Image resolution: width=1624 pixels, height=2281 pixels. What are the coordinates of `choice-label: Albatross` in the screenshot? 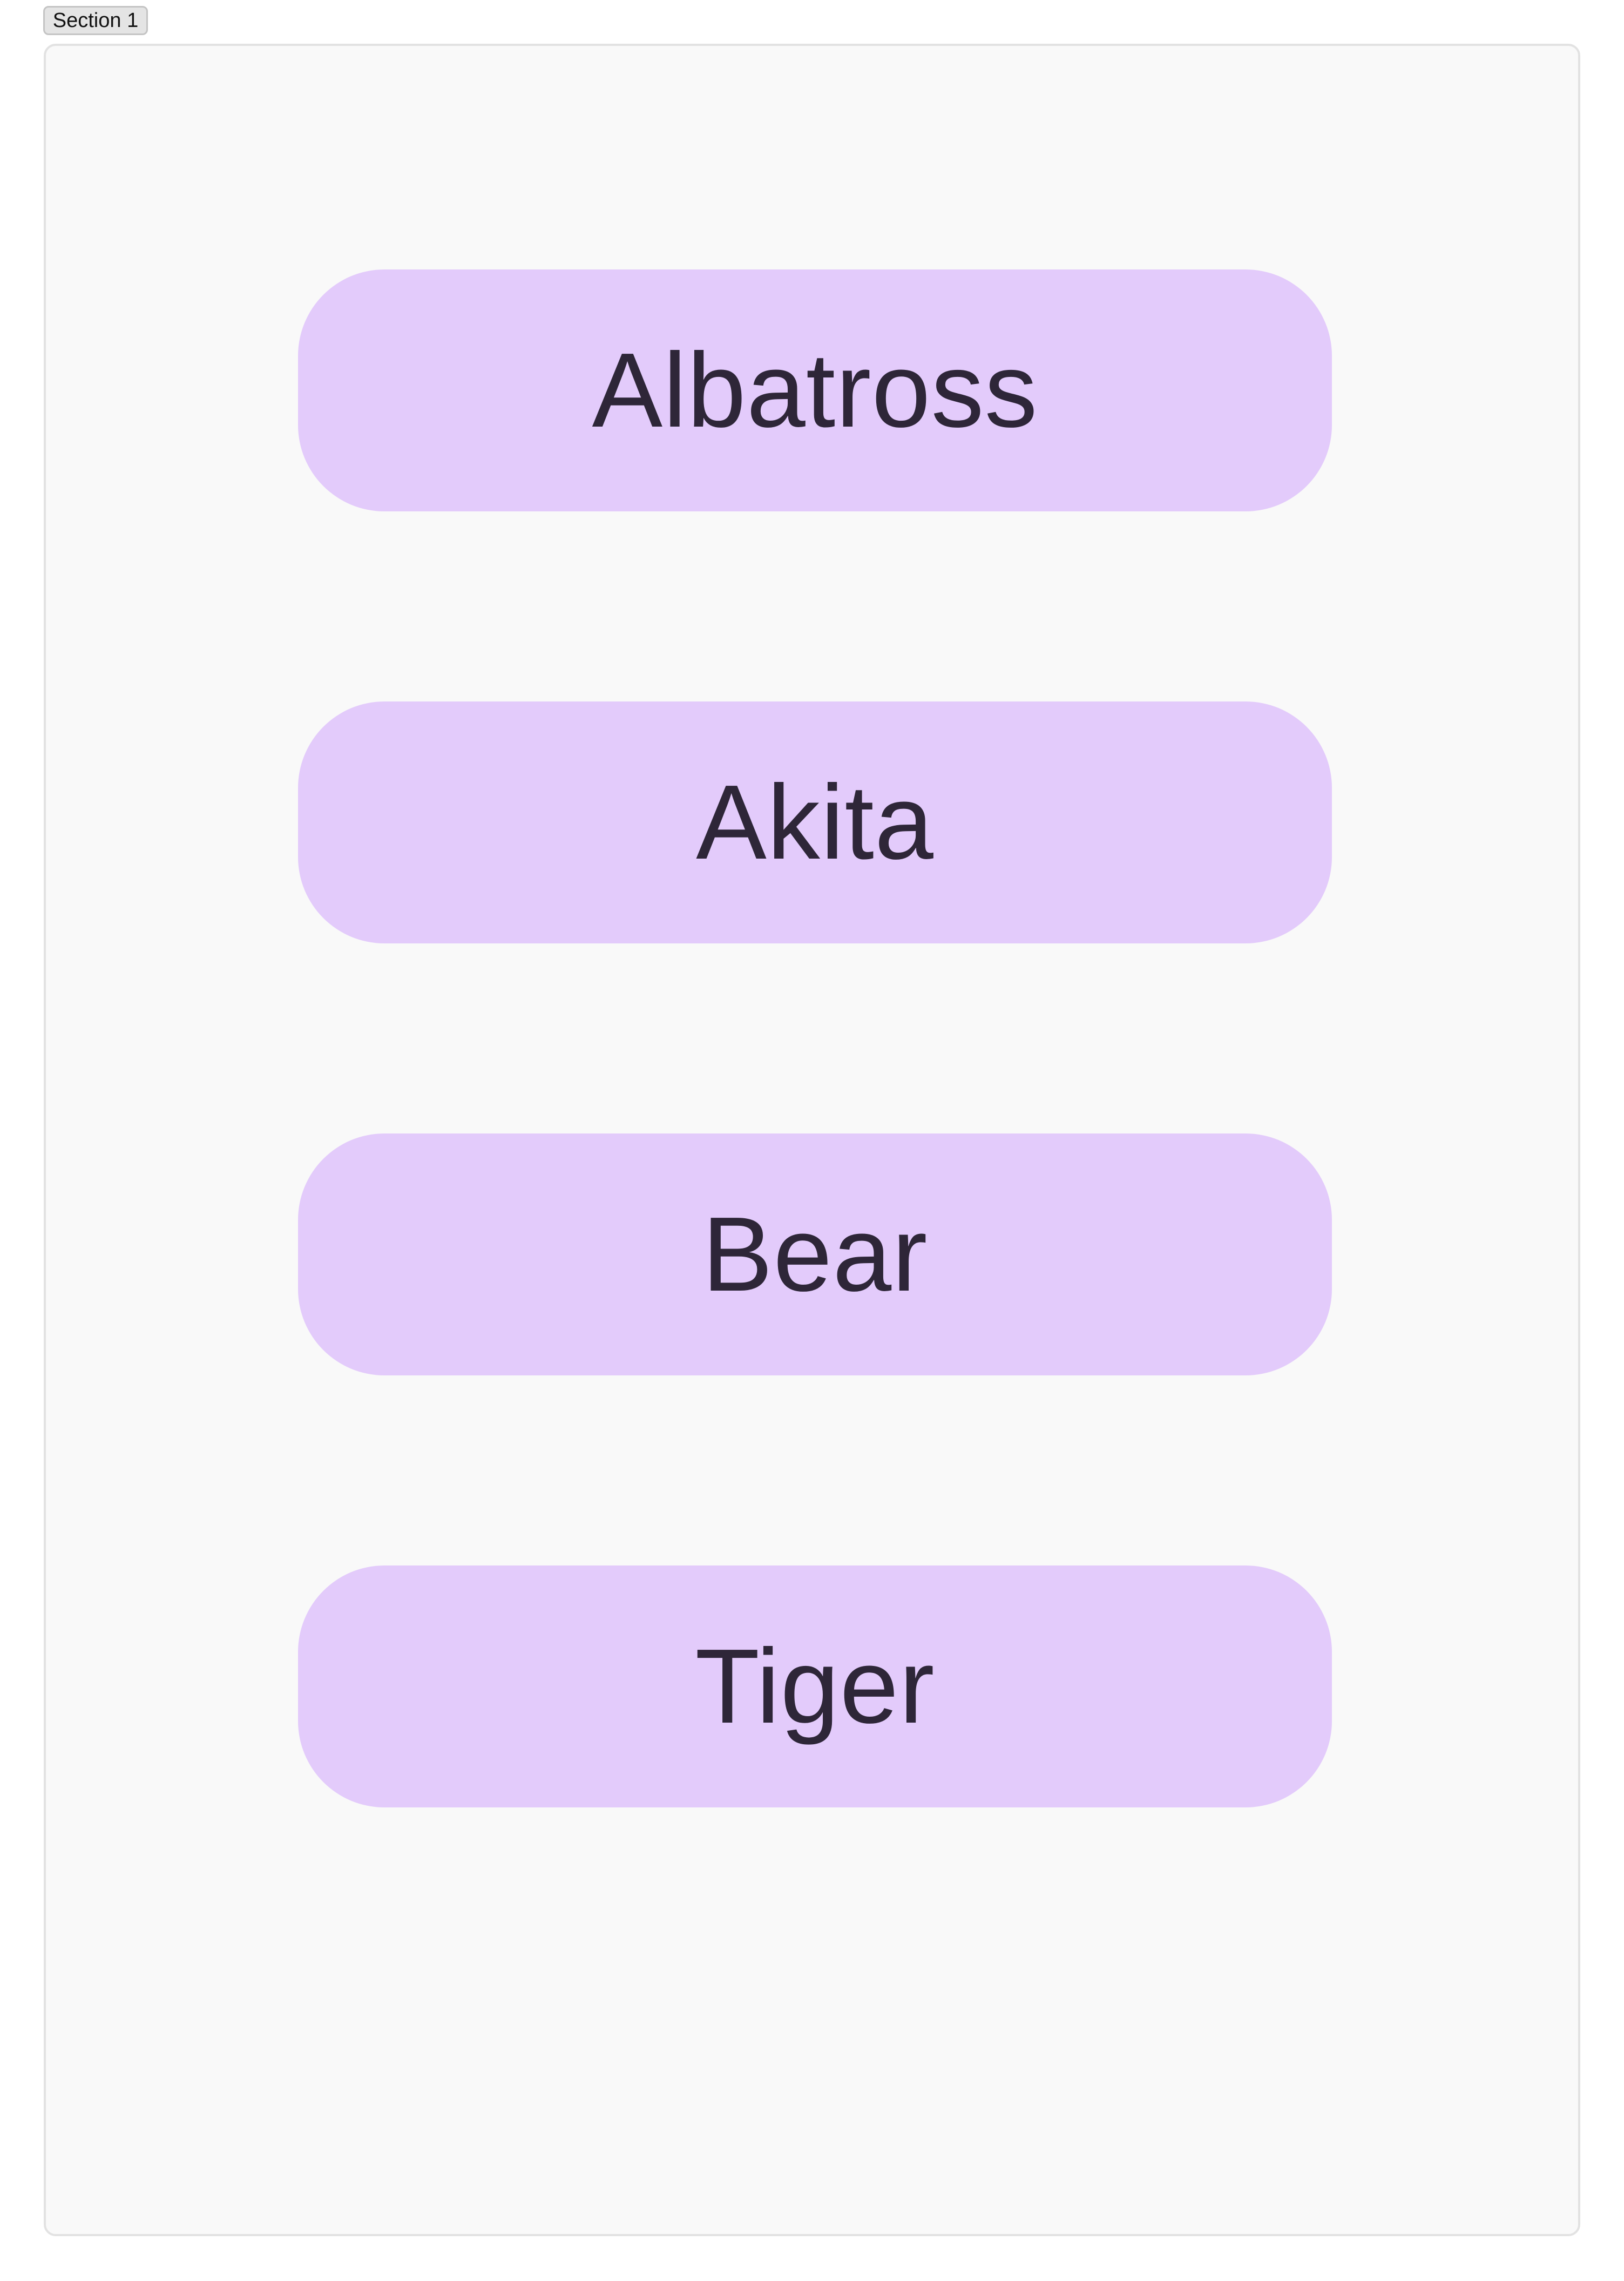 It's located at (815, 390).